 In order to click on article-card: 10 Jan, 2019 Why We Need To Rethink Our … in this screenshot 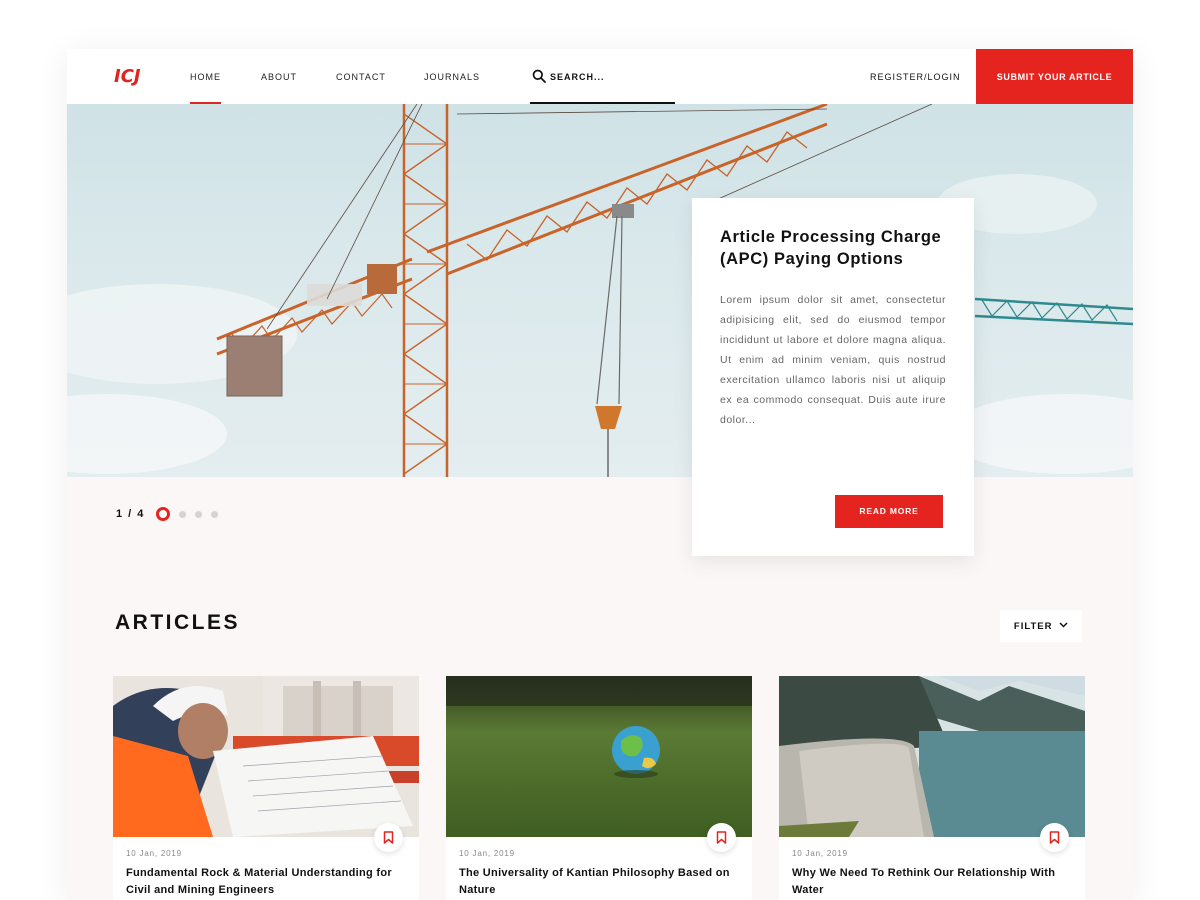, I will do `click(932, 788)`.